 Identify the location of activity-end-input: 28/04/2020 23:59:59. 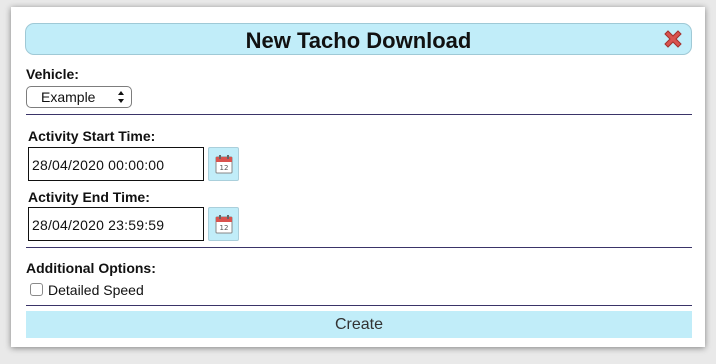
(116, 224).